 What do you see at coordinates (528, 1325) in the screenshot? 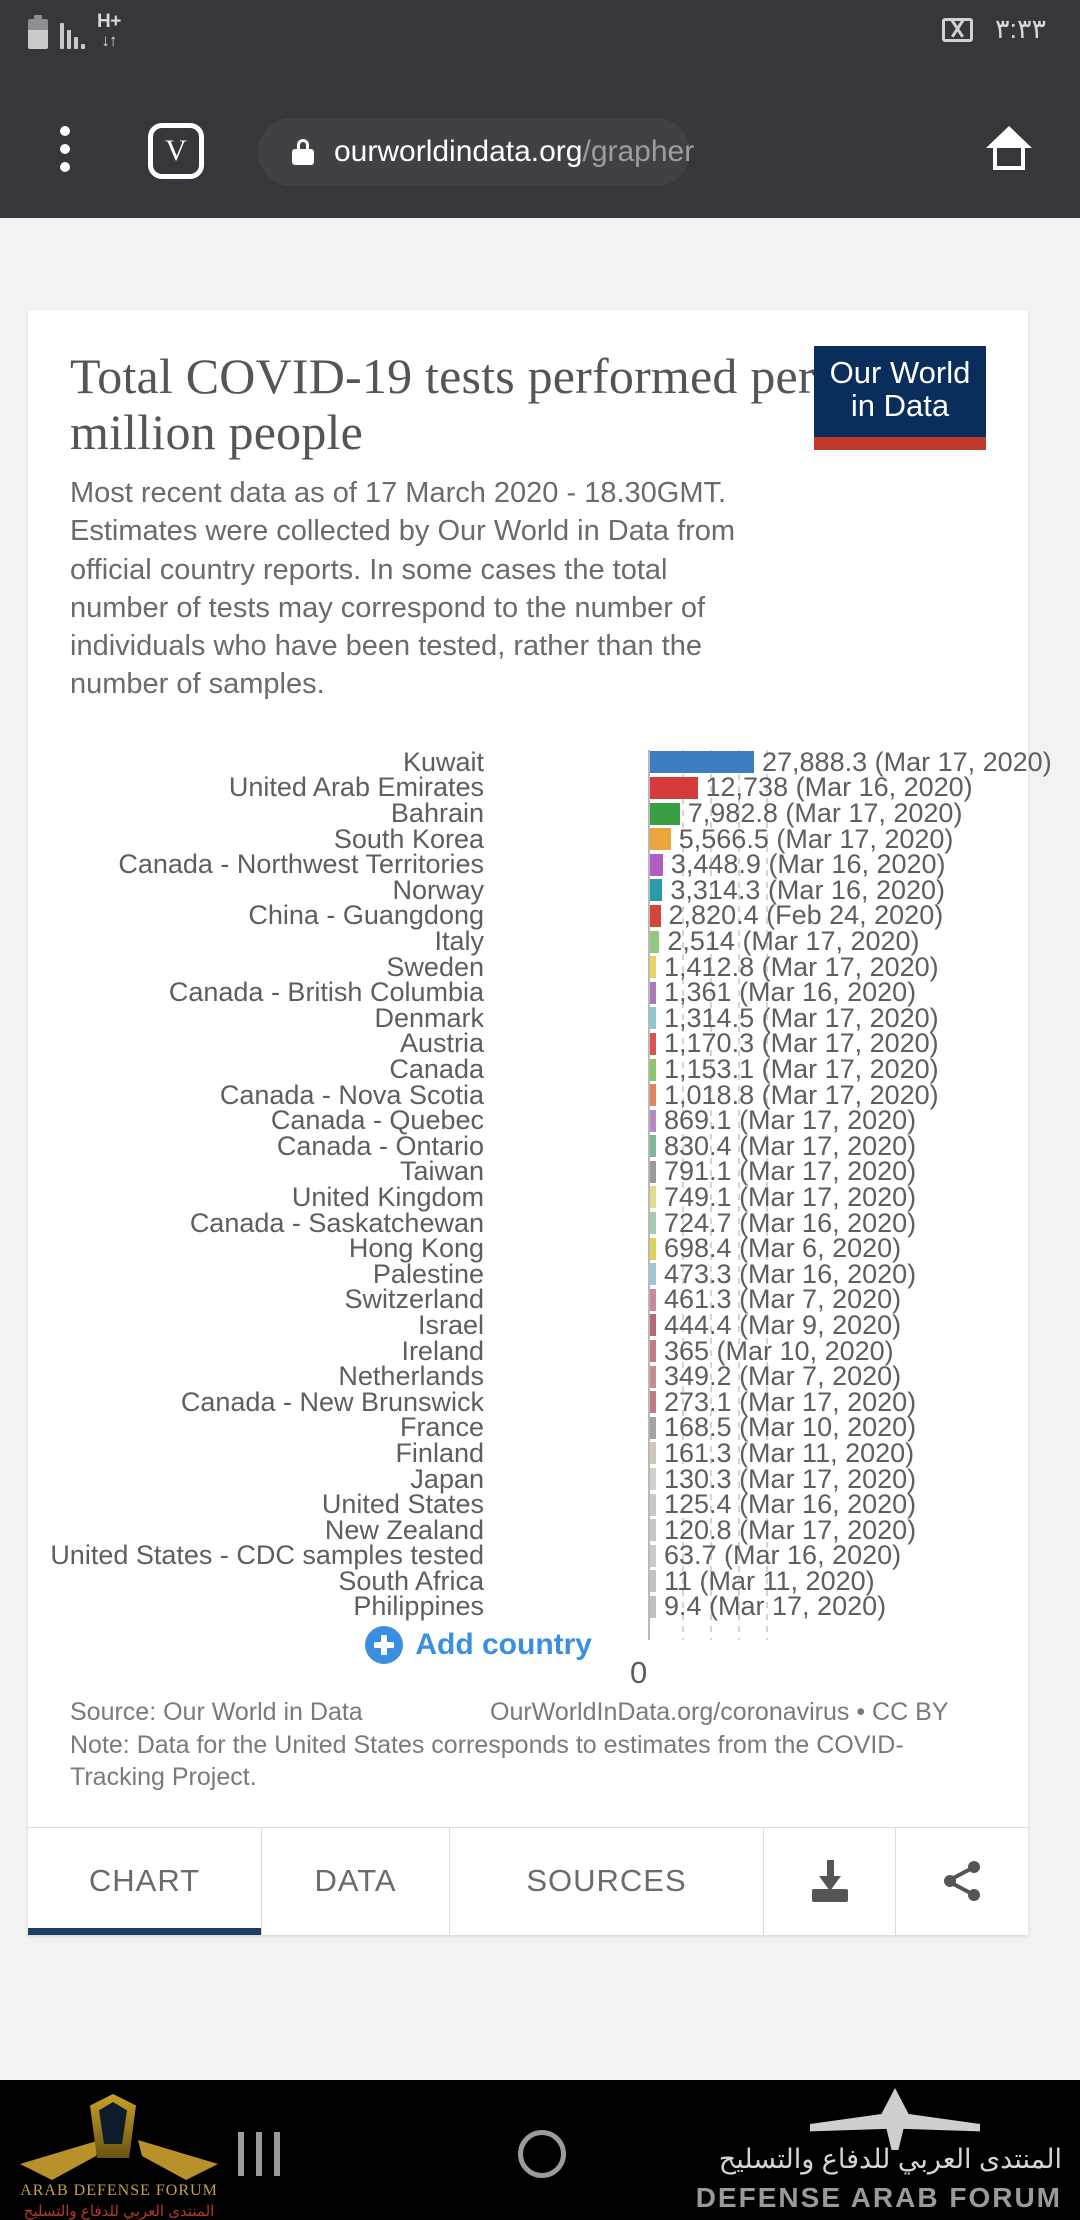
I see `bar-row: Israel 444.4 (Mar 9, 2020)` at bounding box center [528, 1325].